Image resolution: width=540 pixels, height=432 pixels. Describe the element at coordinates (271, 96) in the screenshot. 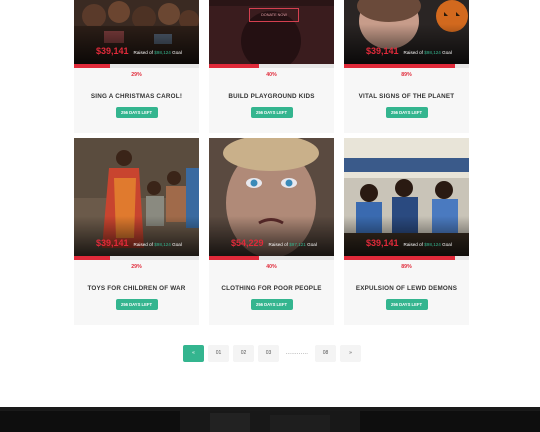

I see `cause-title: BUILD PLAYGROUND KIDS` at that location.